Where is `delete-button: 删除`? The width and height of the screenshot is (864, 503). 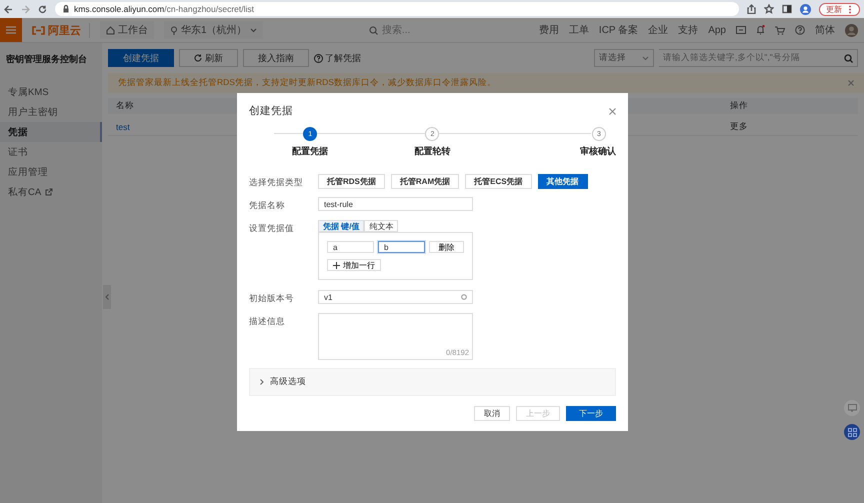
delete-button: 删除 is located at coordinates (446, 247).